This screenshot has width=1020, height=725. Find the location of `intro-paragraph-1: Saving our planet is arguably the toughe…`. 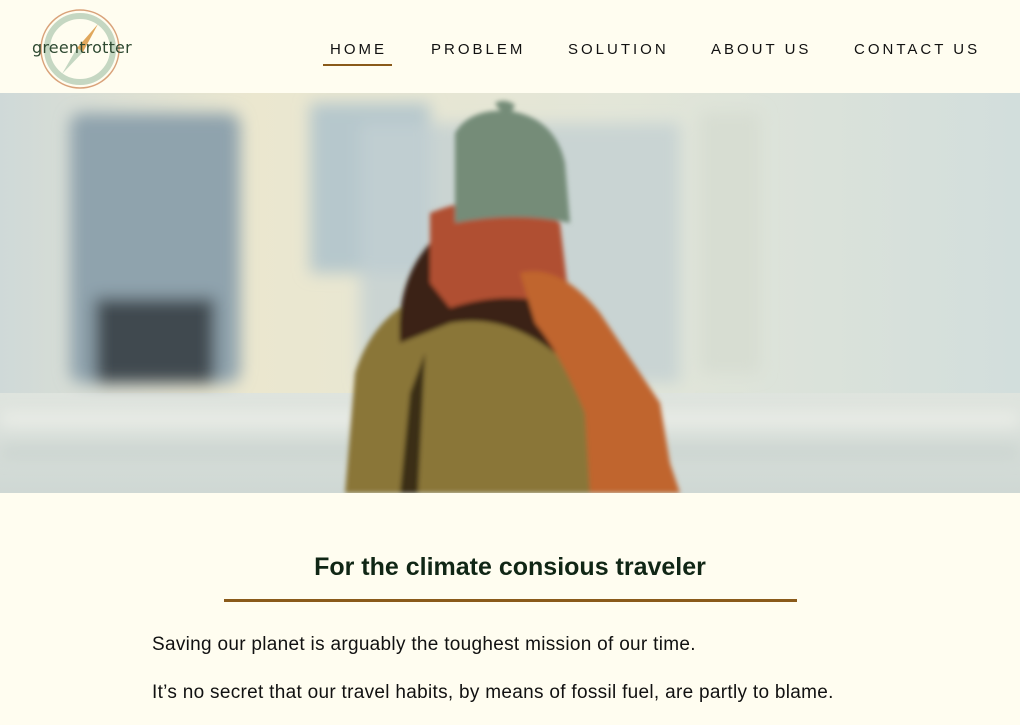

intro-paragraph-1: Saving our planet is arguably the toughe… is located at coordinates (424, 644).